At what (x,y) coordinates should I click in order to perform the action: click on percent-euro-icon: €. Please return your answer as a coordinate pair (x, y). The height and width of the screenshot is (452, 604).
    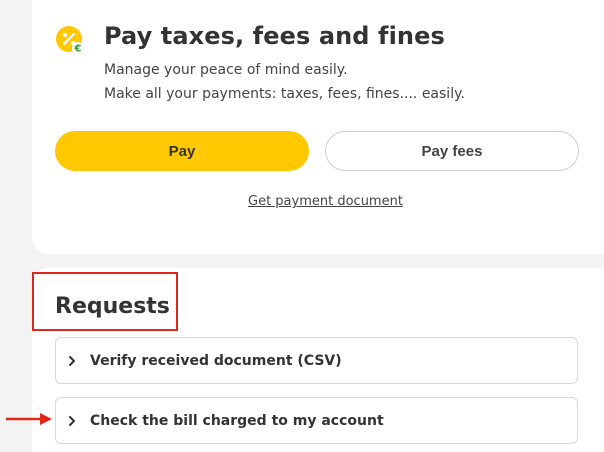
    Looking at the image, I should click on (70, 40).